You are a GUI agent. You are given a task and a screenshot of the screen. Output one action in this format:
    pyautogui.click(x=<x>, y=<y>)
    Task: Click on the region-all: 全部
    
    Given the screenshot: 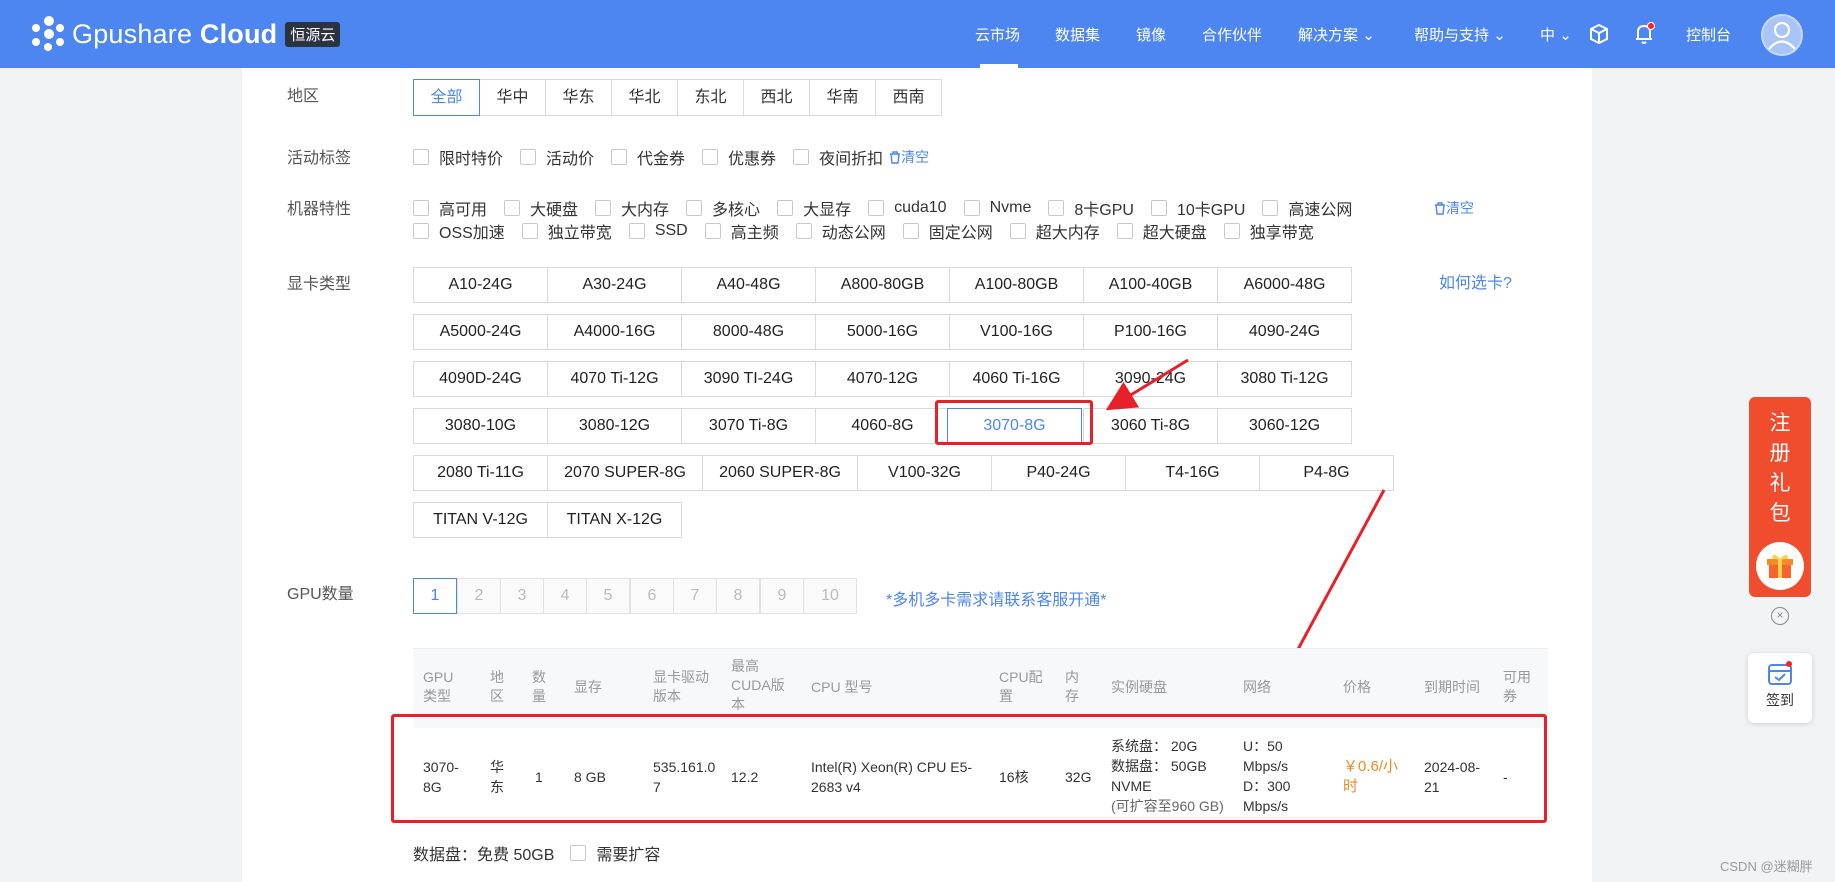 What is the action you would take?
    pyautogui.click(x=446, y=97)
    